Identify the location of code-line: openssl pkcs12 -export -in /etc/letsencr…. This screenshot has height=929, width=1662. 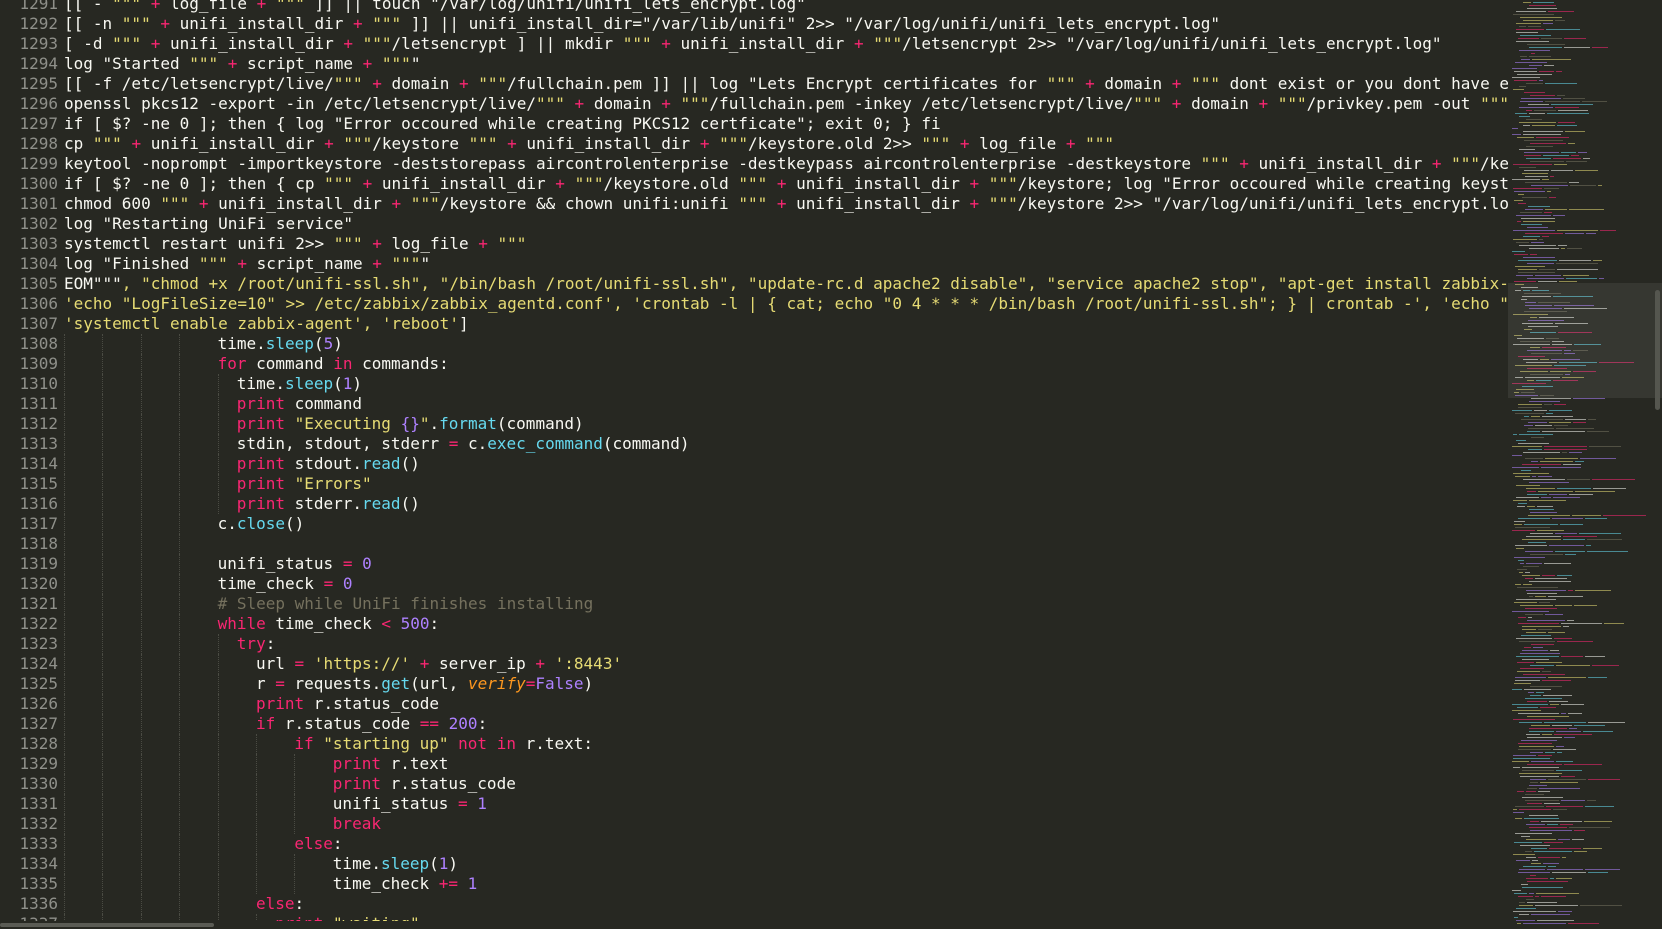
(786, 104).